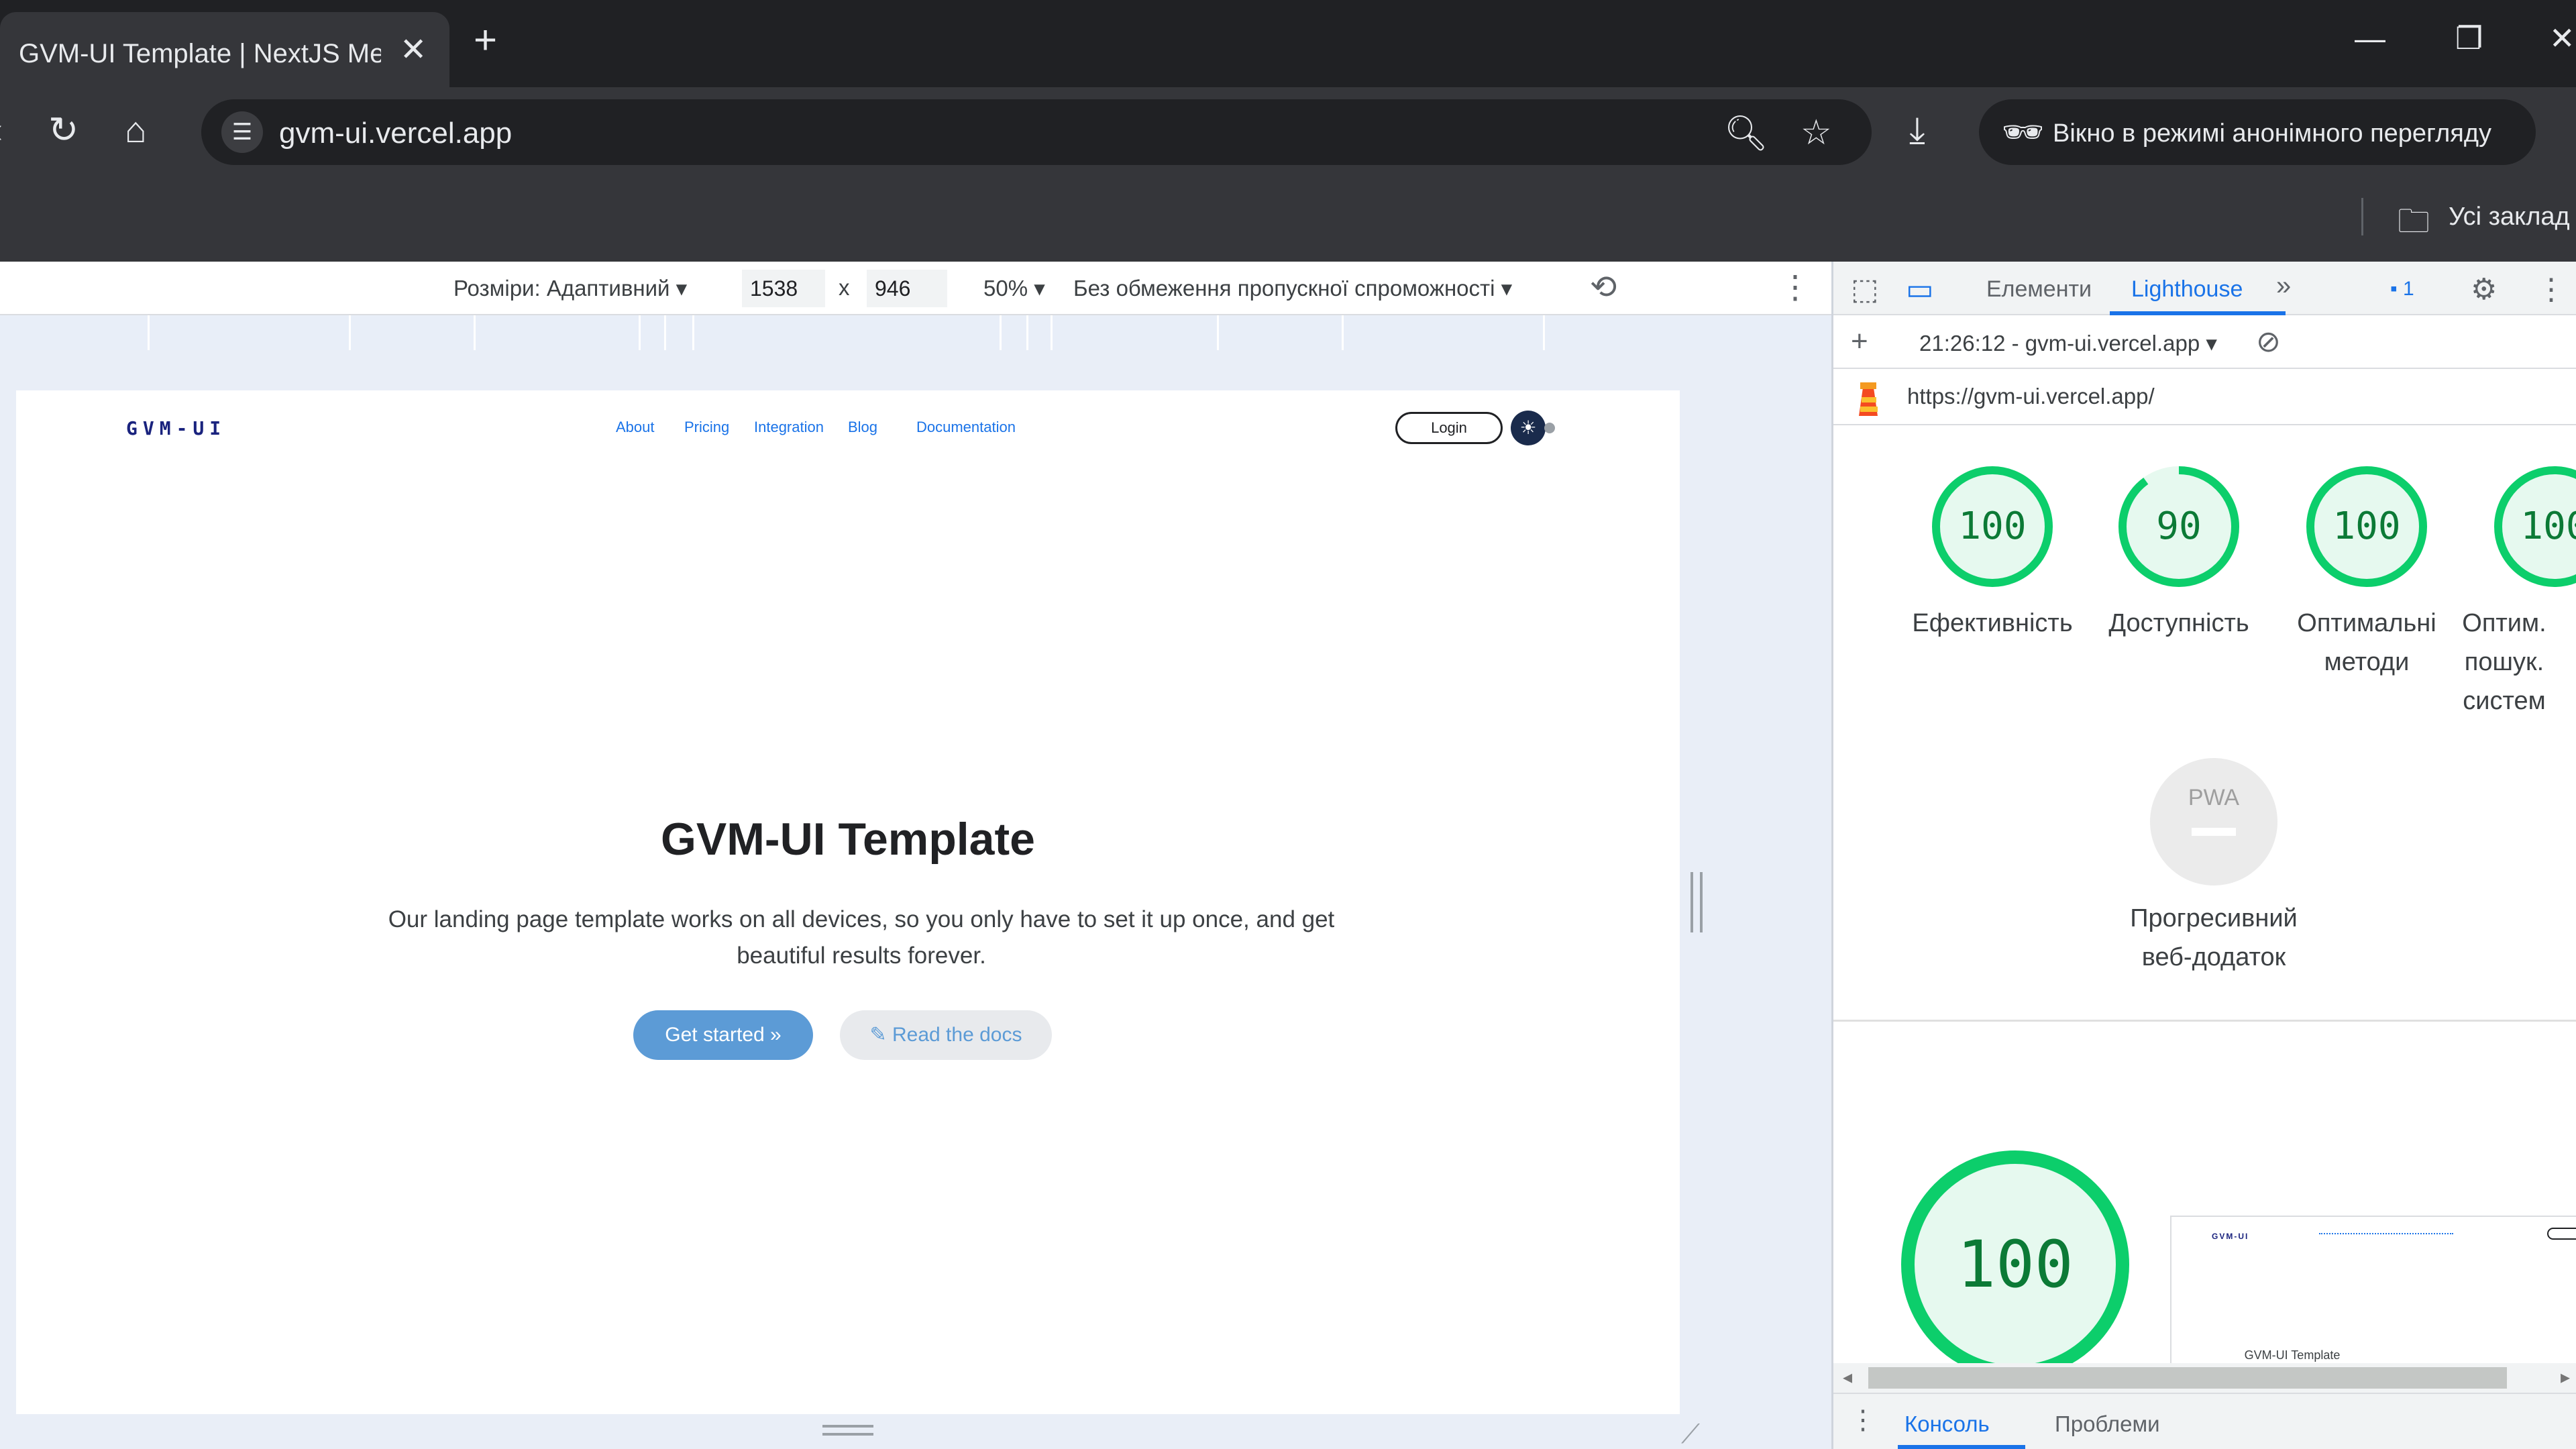 The width and height of the screenshot is (2576, 1449). I want to click on zoom-icon: 🔍︎, so click(1746, 133).